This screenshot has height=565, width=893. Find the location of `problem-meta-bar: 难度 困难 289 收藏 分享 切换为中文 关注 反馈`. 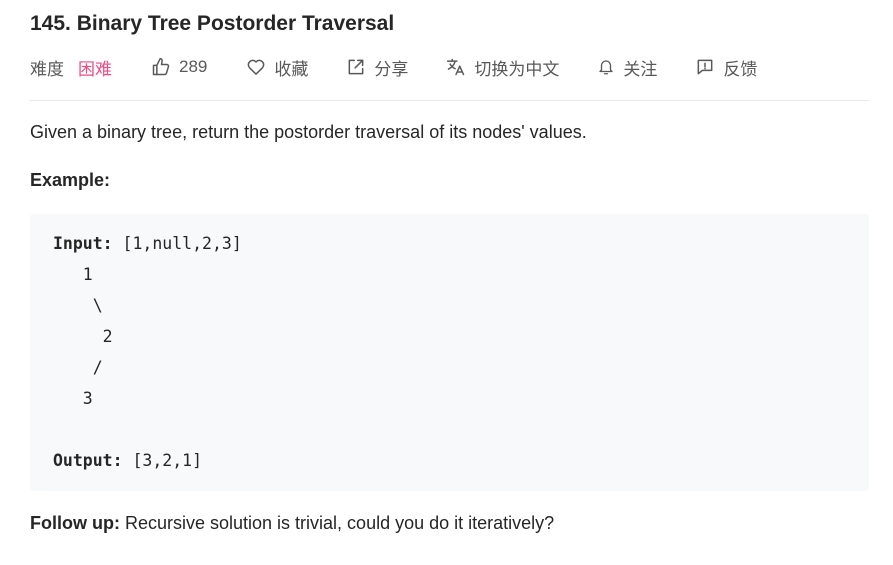

problem-meta-bar: 难度 困难 289 收藏 分享 切换为中文 关注 反馈 is located at coordinates (449, 67).